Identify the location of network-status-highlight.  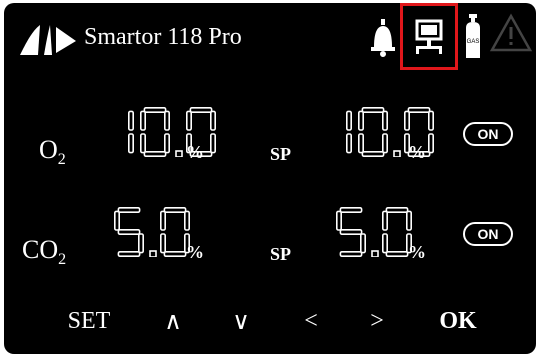
(429, 36).